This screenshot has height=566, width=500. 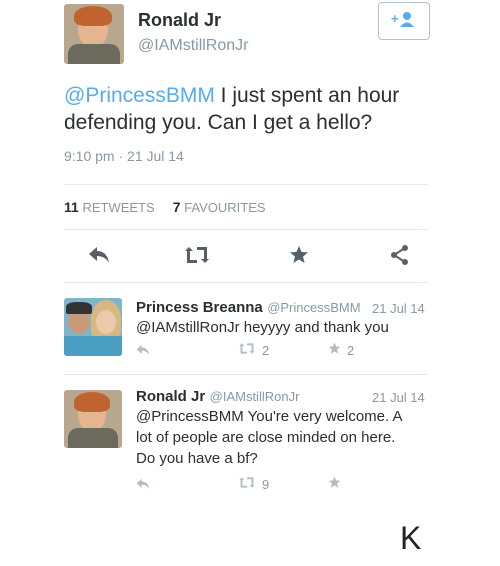 I want to click on favourite-label: FAVOURITES, so click(x=224, y=207).